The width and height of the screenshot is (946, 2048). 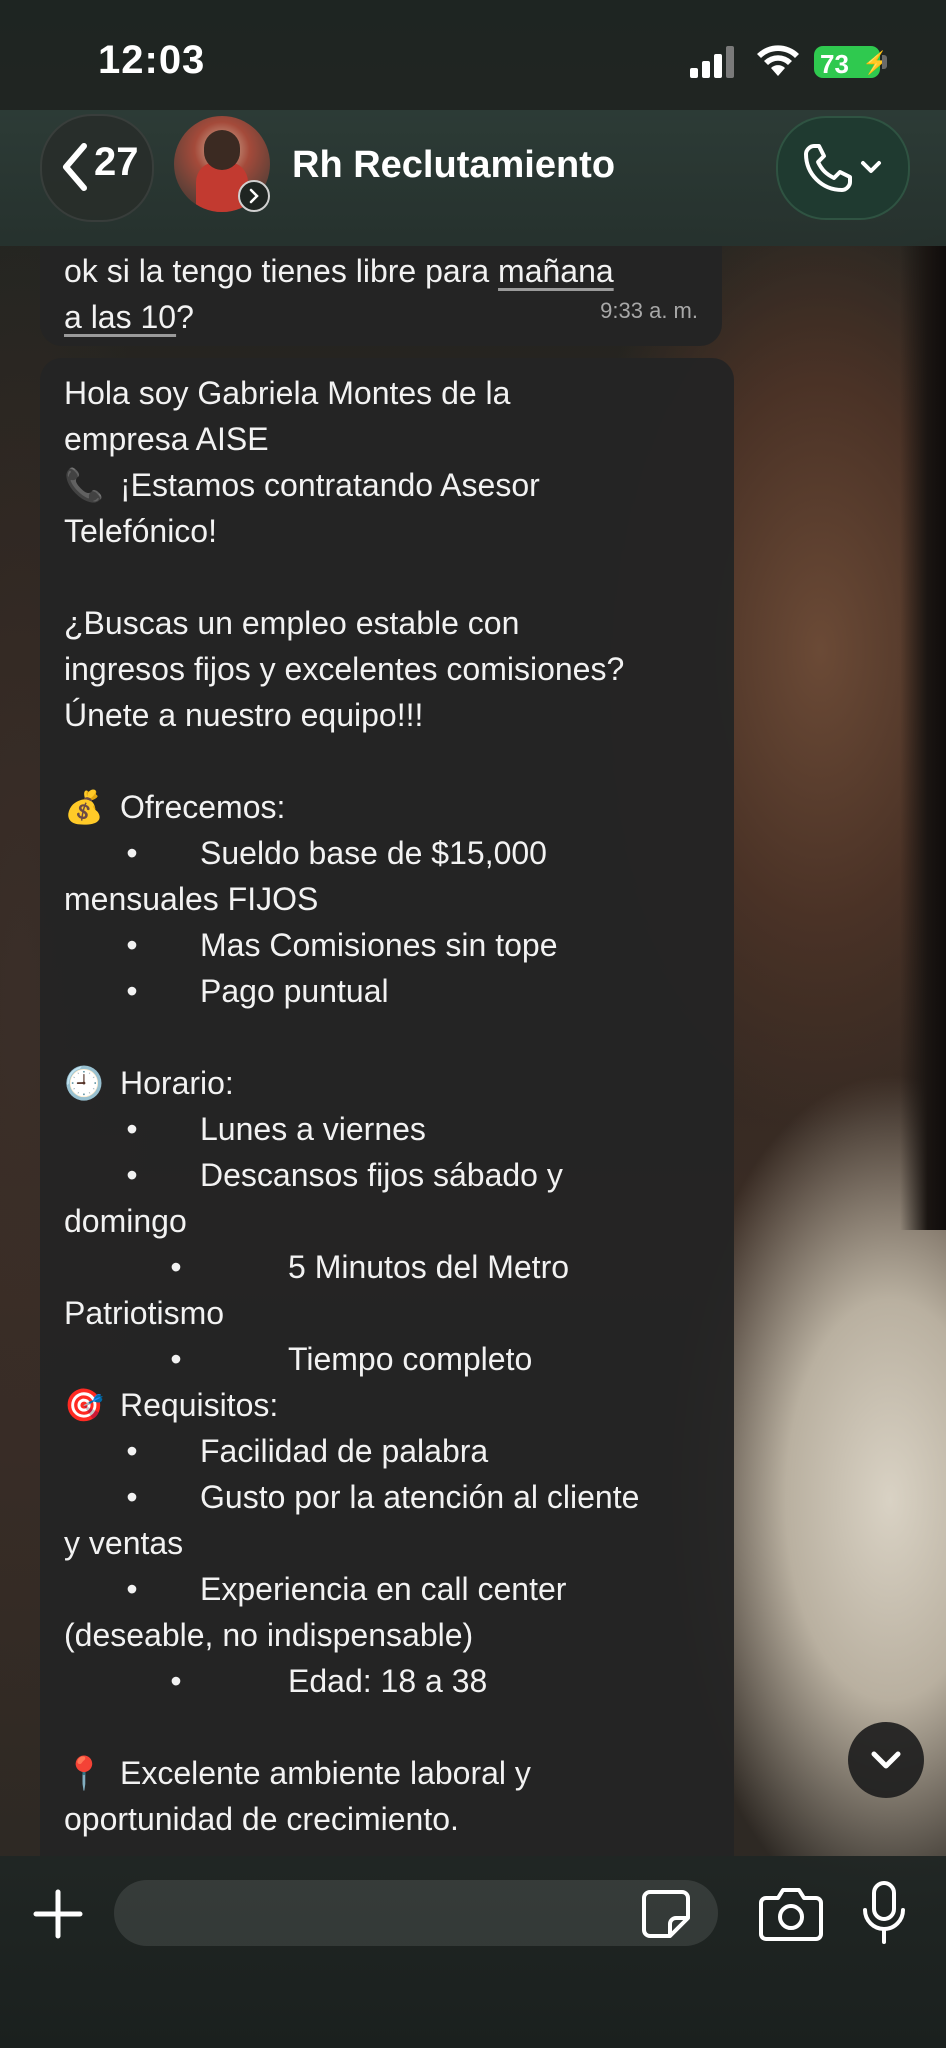 I want to click on message-text: Horario:, so click(x=177, y=1083).